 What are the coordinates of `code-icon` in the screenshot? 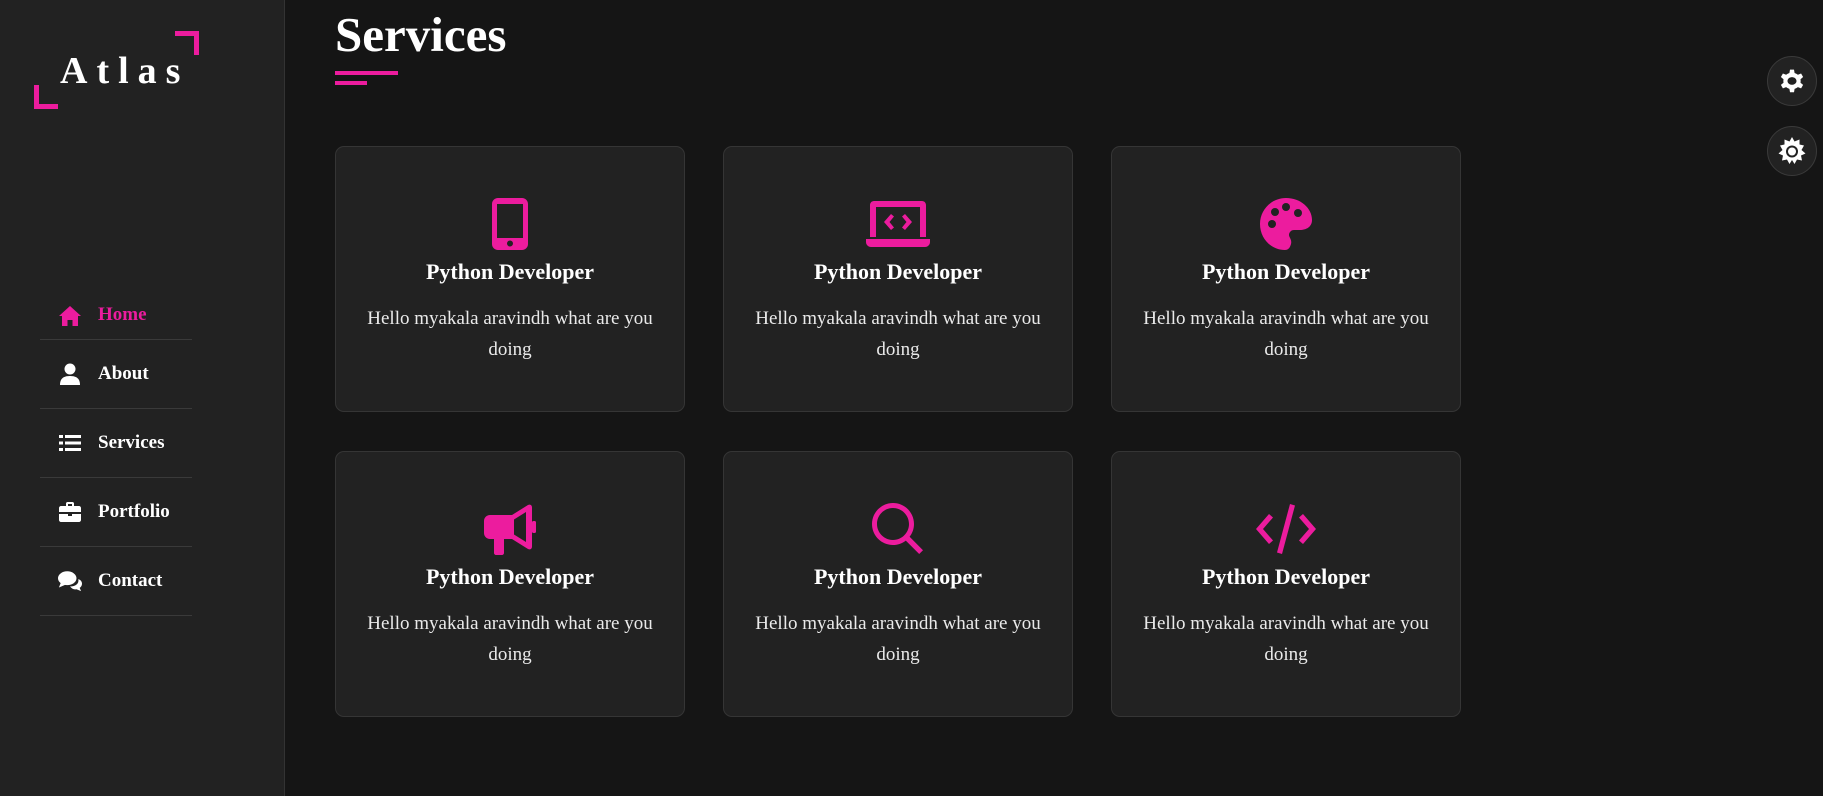 It's located at (1286, 529).